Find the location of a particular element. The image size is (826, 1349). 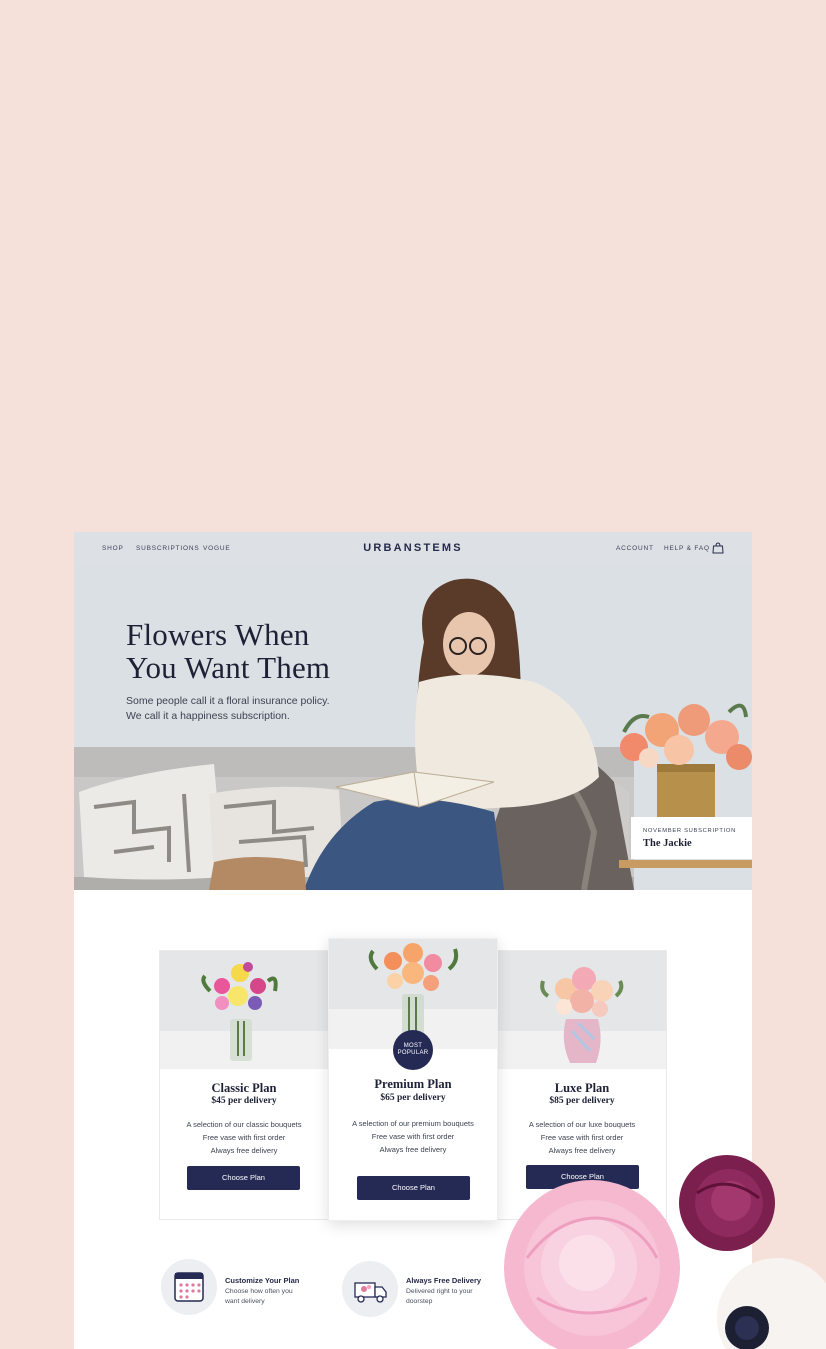

hero-subtitle-line: We call it a happiness subscription. is located at coordinates (208, 716).